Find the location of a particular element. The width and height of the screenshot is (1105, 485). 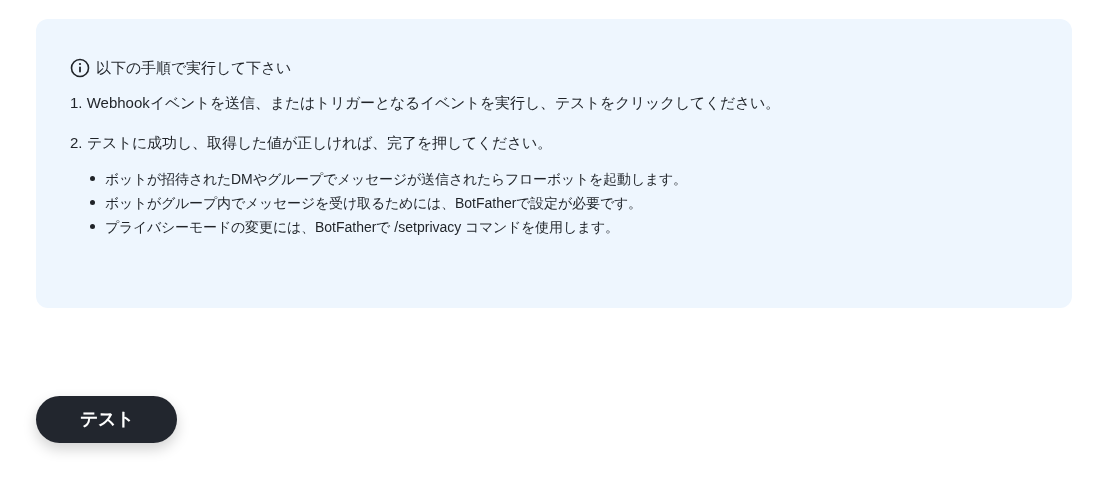

note-text: プライバシーモードの変更には、BotFatherで /setprivacy コマンドを使用します。 is located at coordinates (362, 227).